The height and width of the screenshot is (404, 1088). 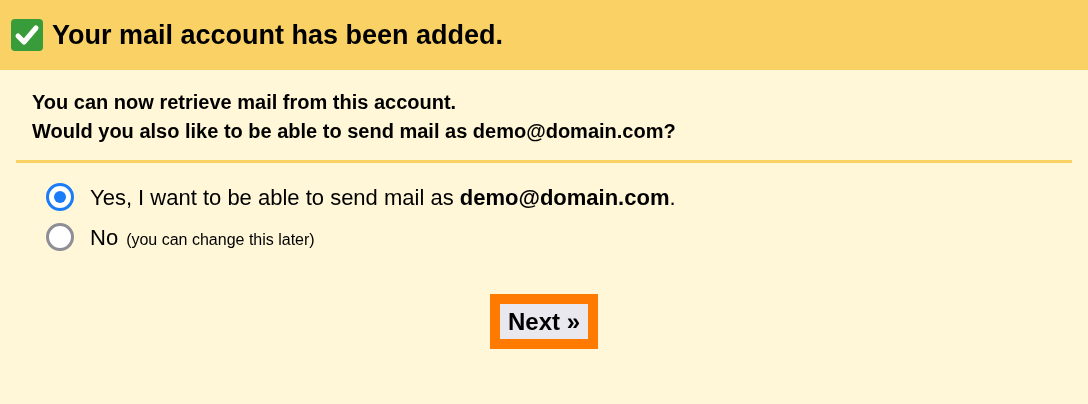 I want to click on option-label: No, so click(x=104, y=237).